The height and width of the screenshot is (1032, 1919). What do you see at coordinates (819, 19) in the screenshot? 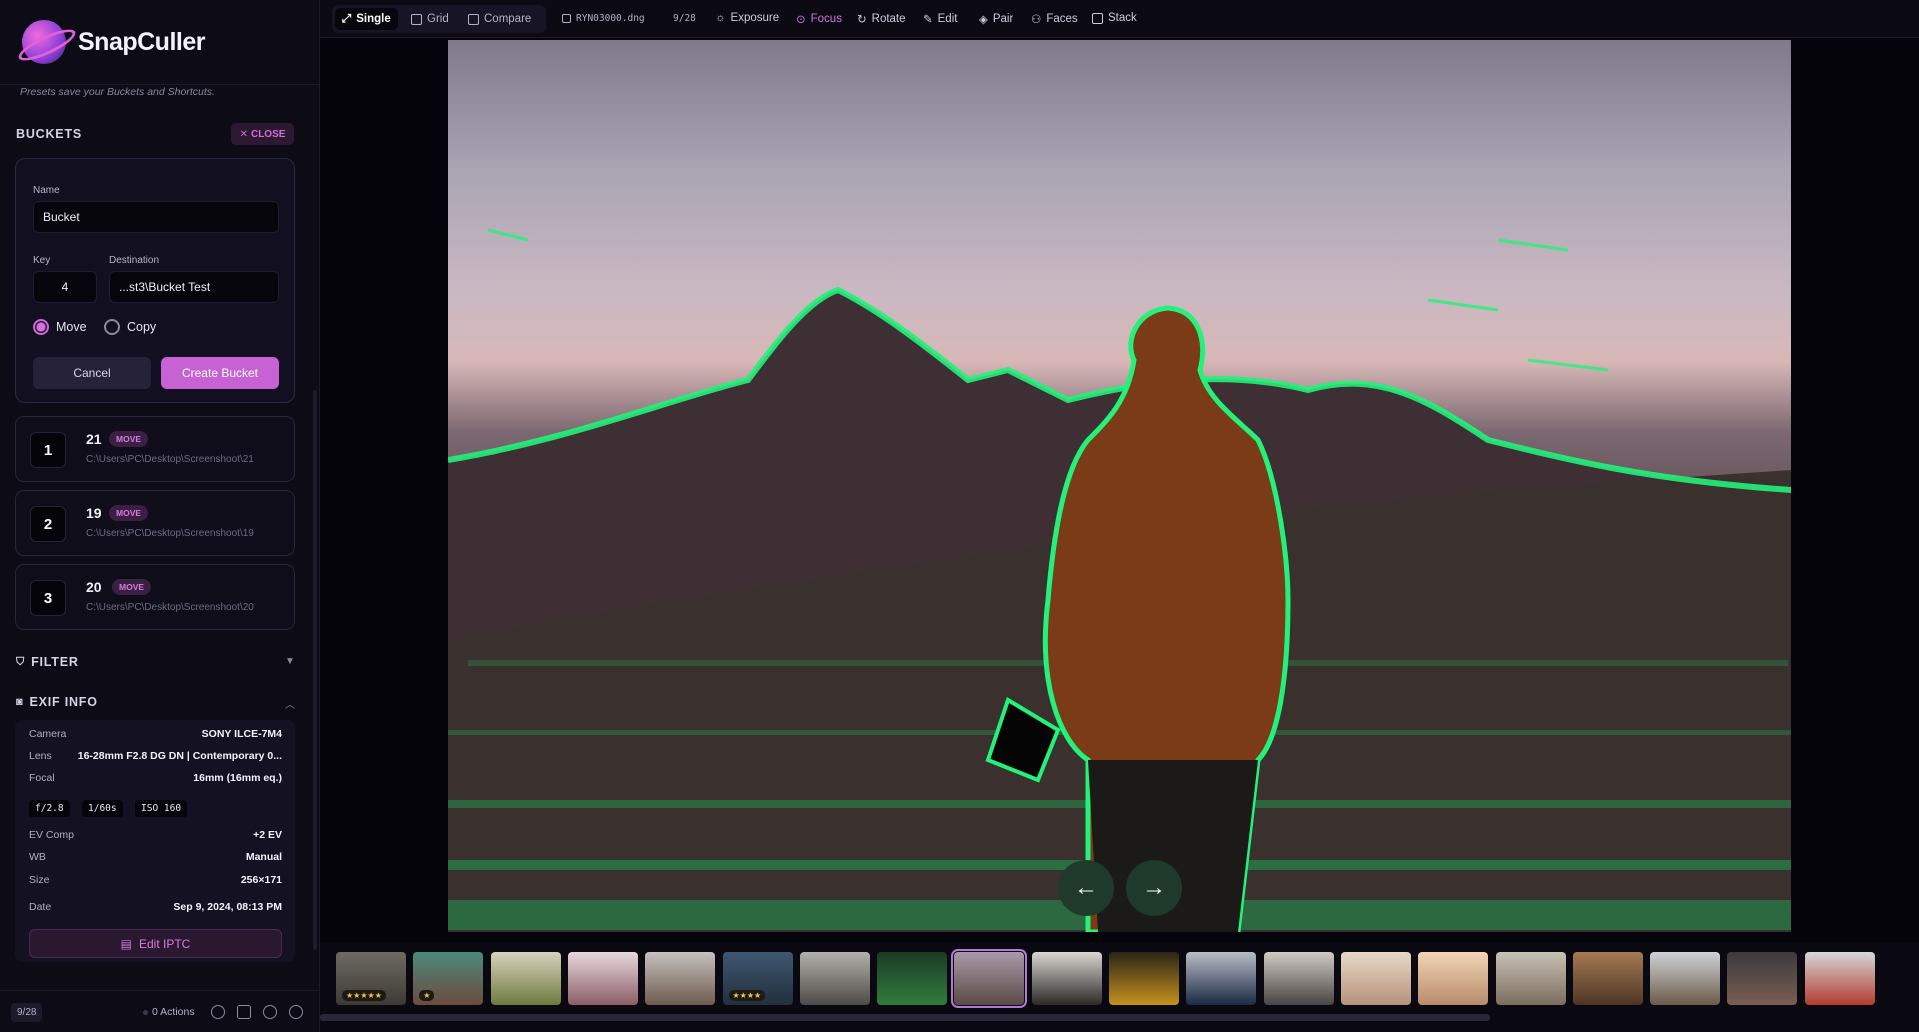
I see `focus-button: ⊙ Focus` at bounding box center [819, 19].